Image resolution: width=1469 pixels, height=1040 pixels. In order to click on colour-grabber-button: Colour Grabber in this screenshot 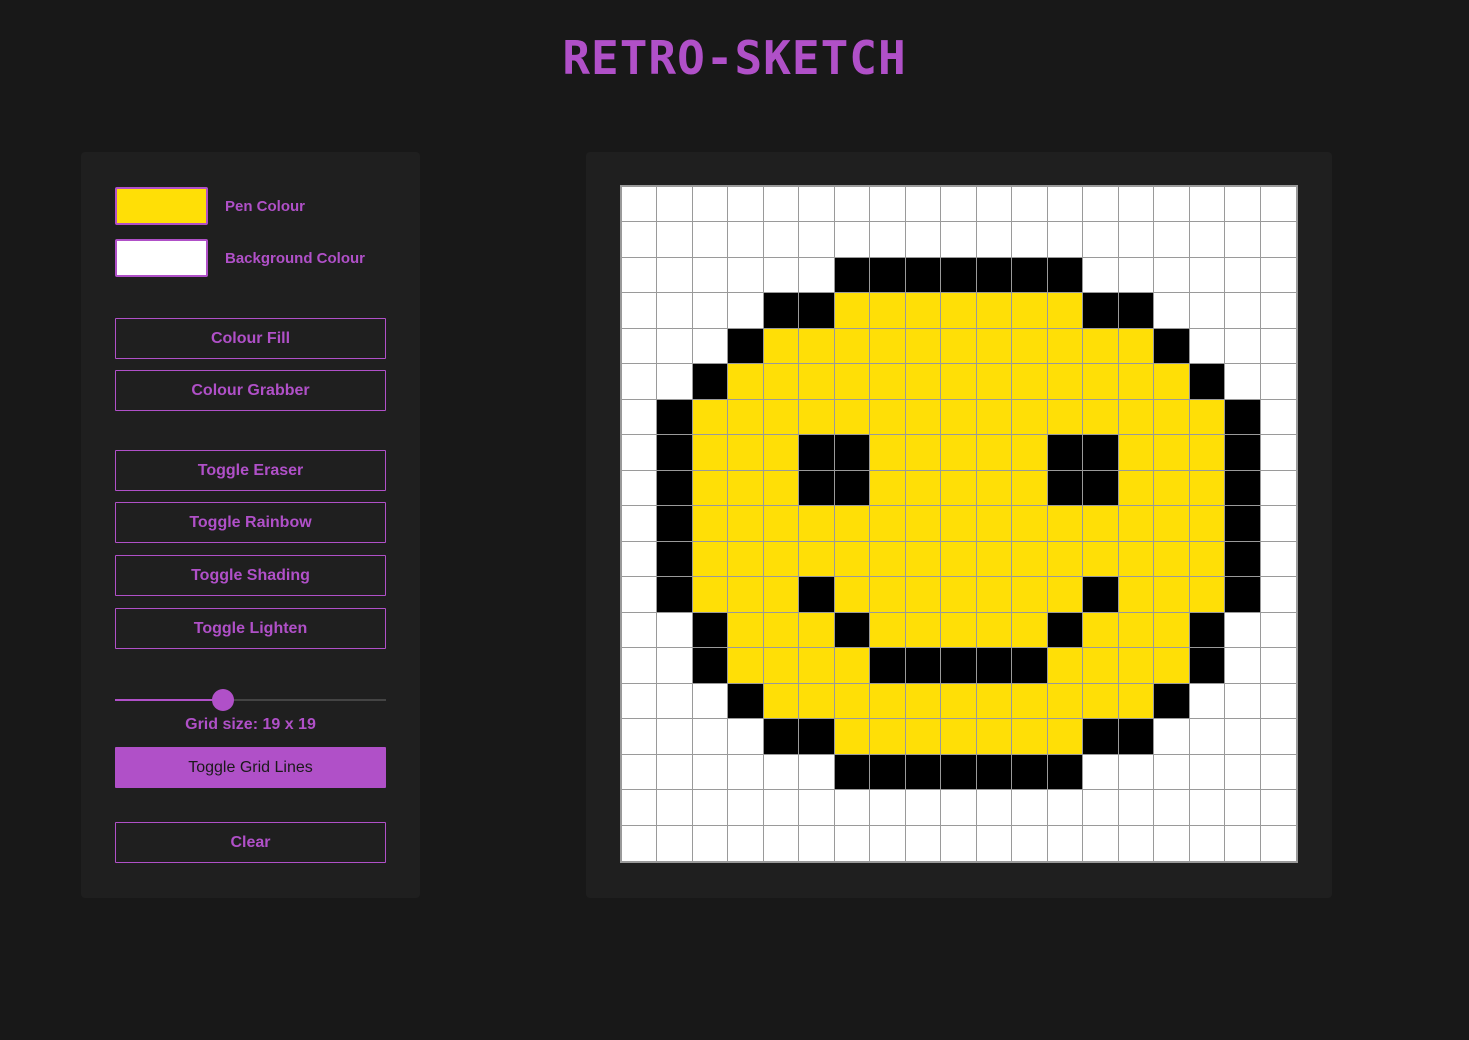, I will do `click(250, 390)`.